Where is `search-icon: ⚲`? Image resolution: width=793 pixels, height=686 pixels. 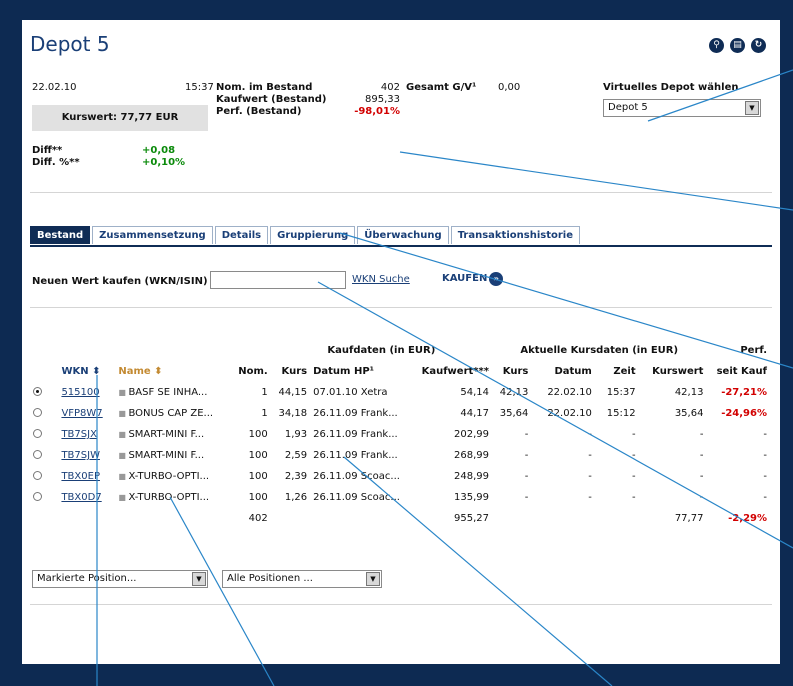 search-icon: ⚲ is located at coordinates (716, 45).